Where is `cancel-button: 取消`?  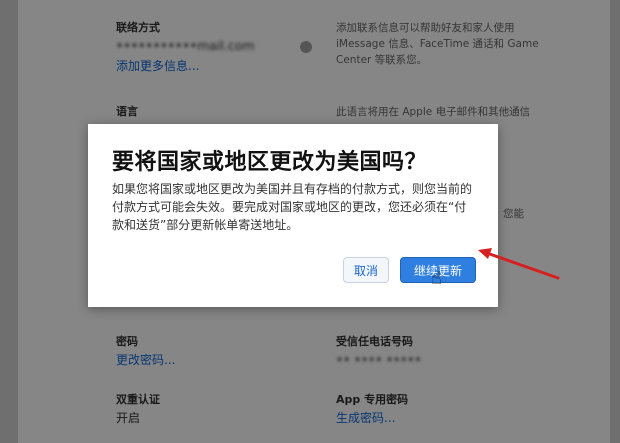 cancel-button: 取消 is located at coordinates (366, 270).